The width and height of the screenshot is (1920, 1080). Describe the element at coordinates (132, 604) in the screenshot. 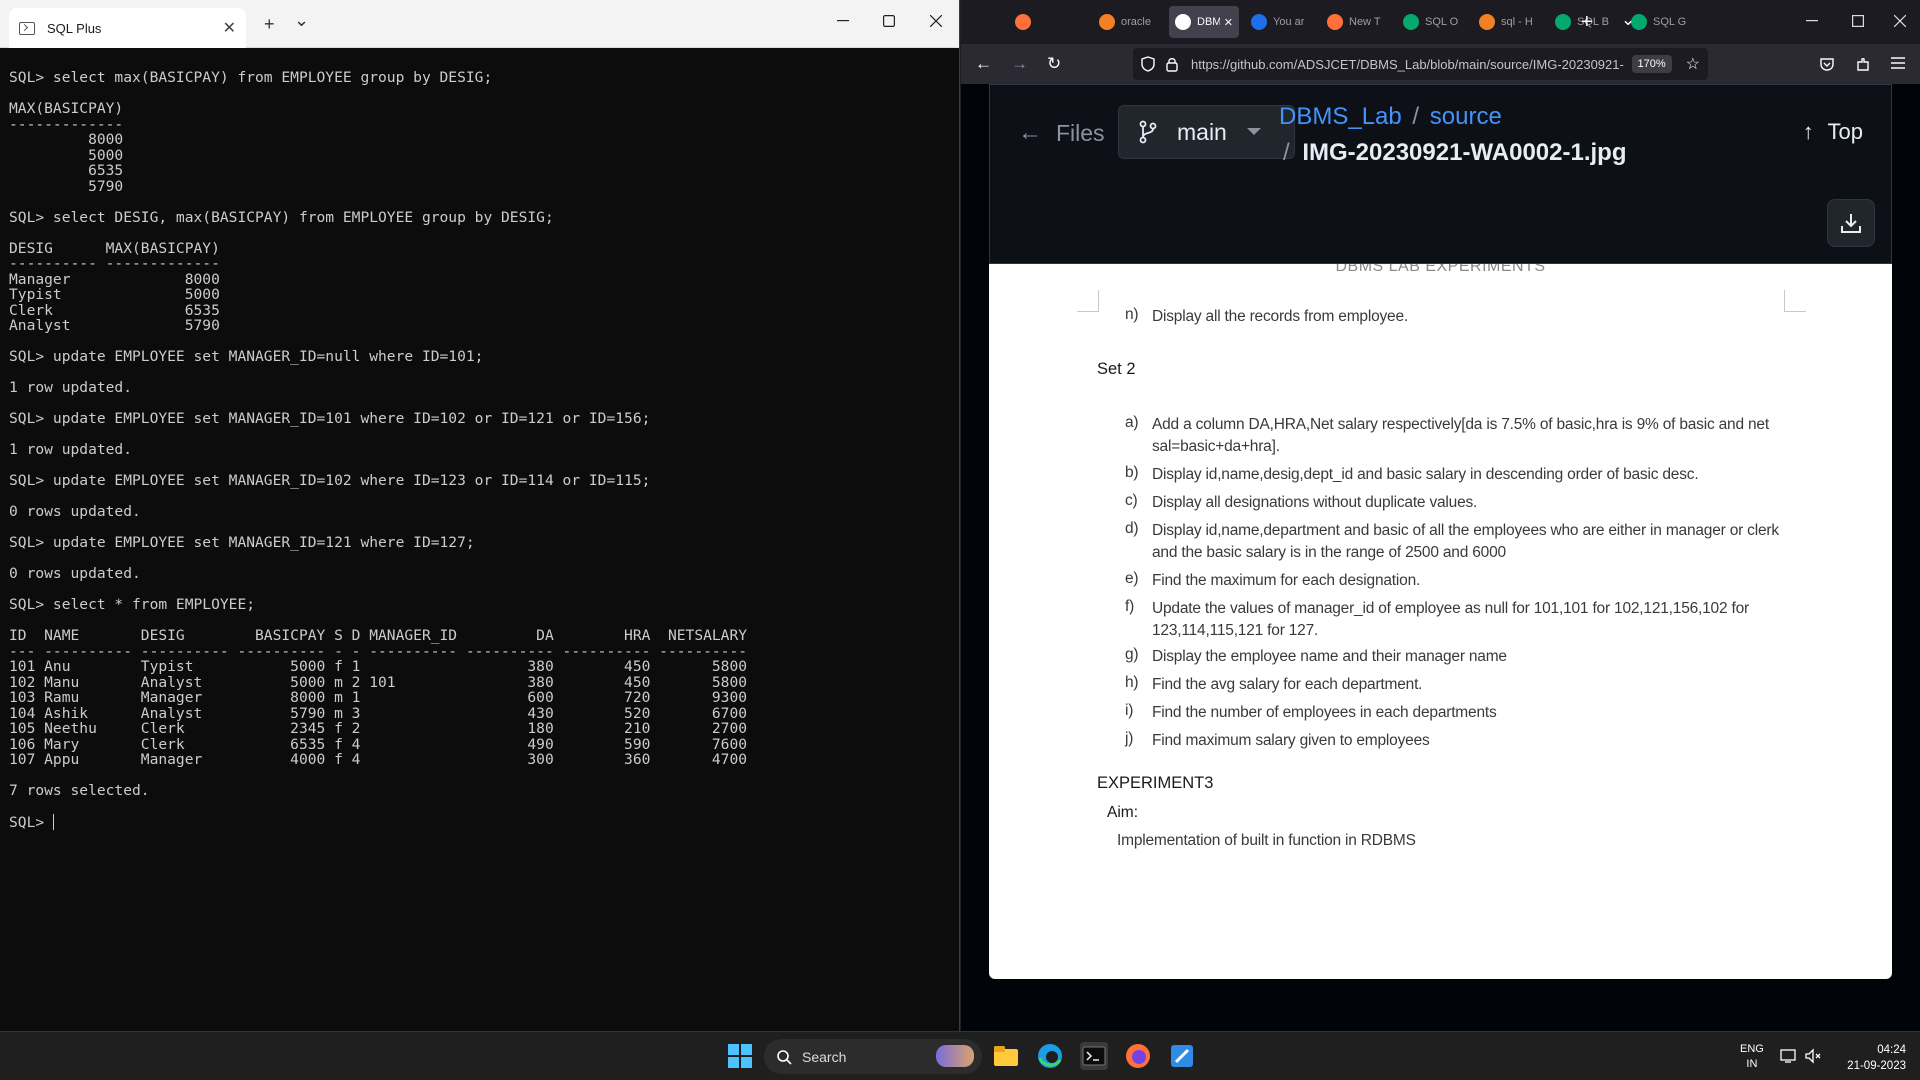

I see `terminal-line: SQL> select * from EMPLOYEE;` at that location.